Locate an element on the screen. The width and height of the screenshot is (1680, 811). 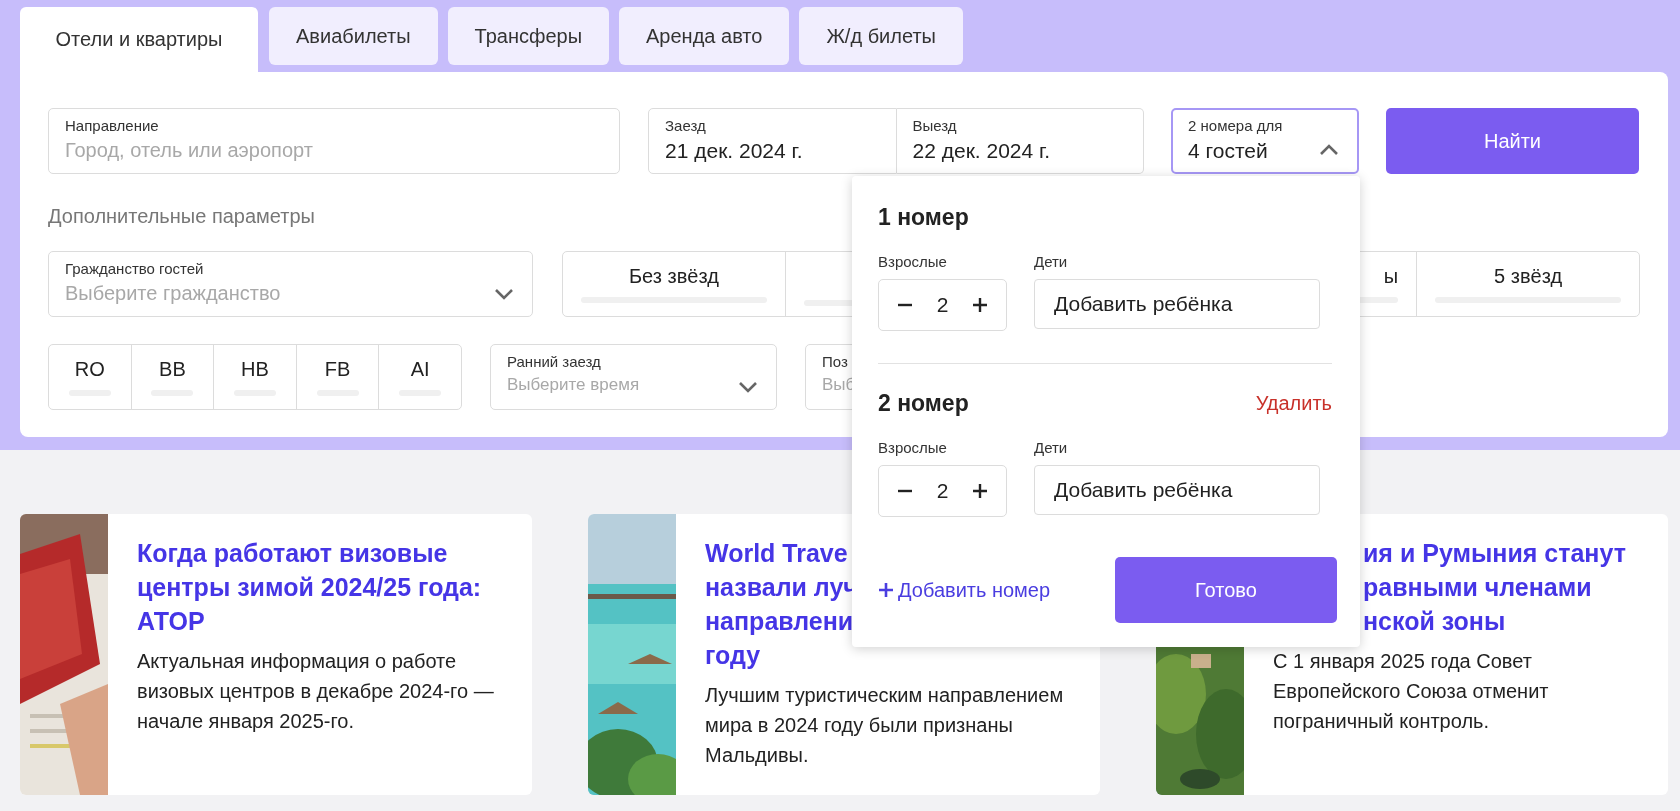
checkout-field: Выезд 22 дек. 2024 г. is located at coordinates (1020, 141).